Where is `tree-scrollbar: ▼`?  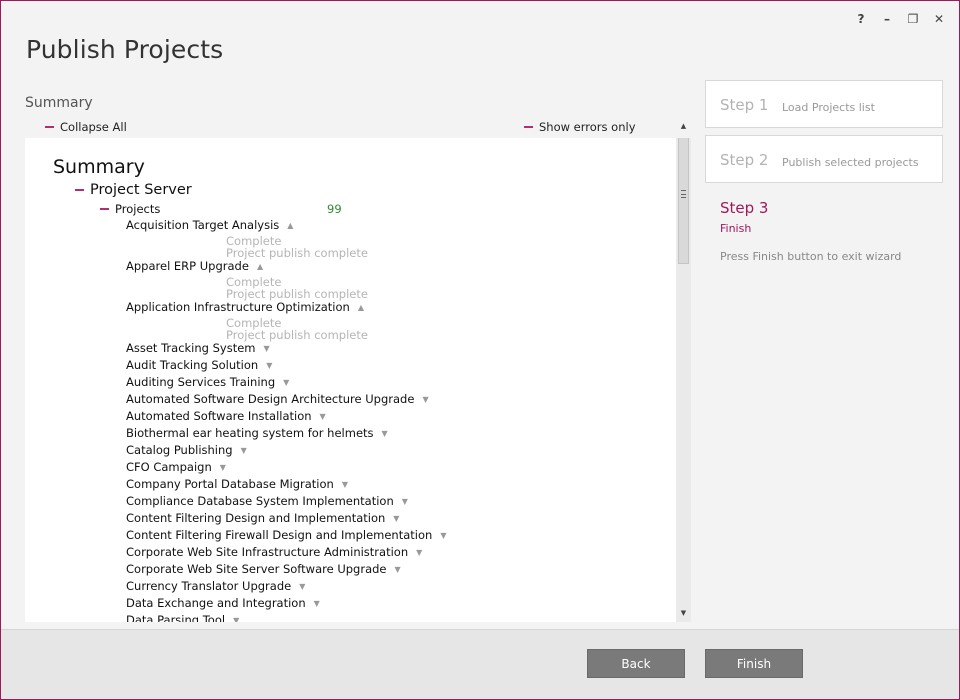 tree-scrollbar: ▼ is located at coordinates (683, 380).